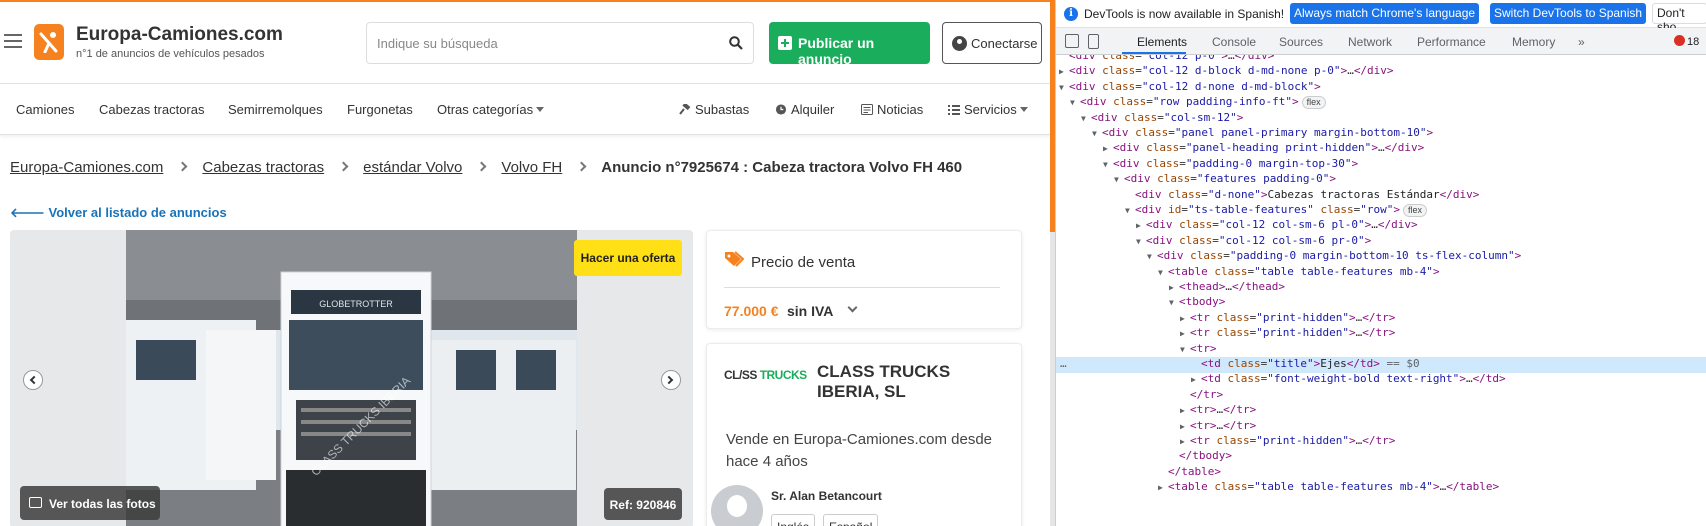 This screenshot has width=1706, height=526. I want to click on inspect-element-icon, so click(1072, 41).